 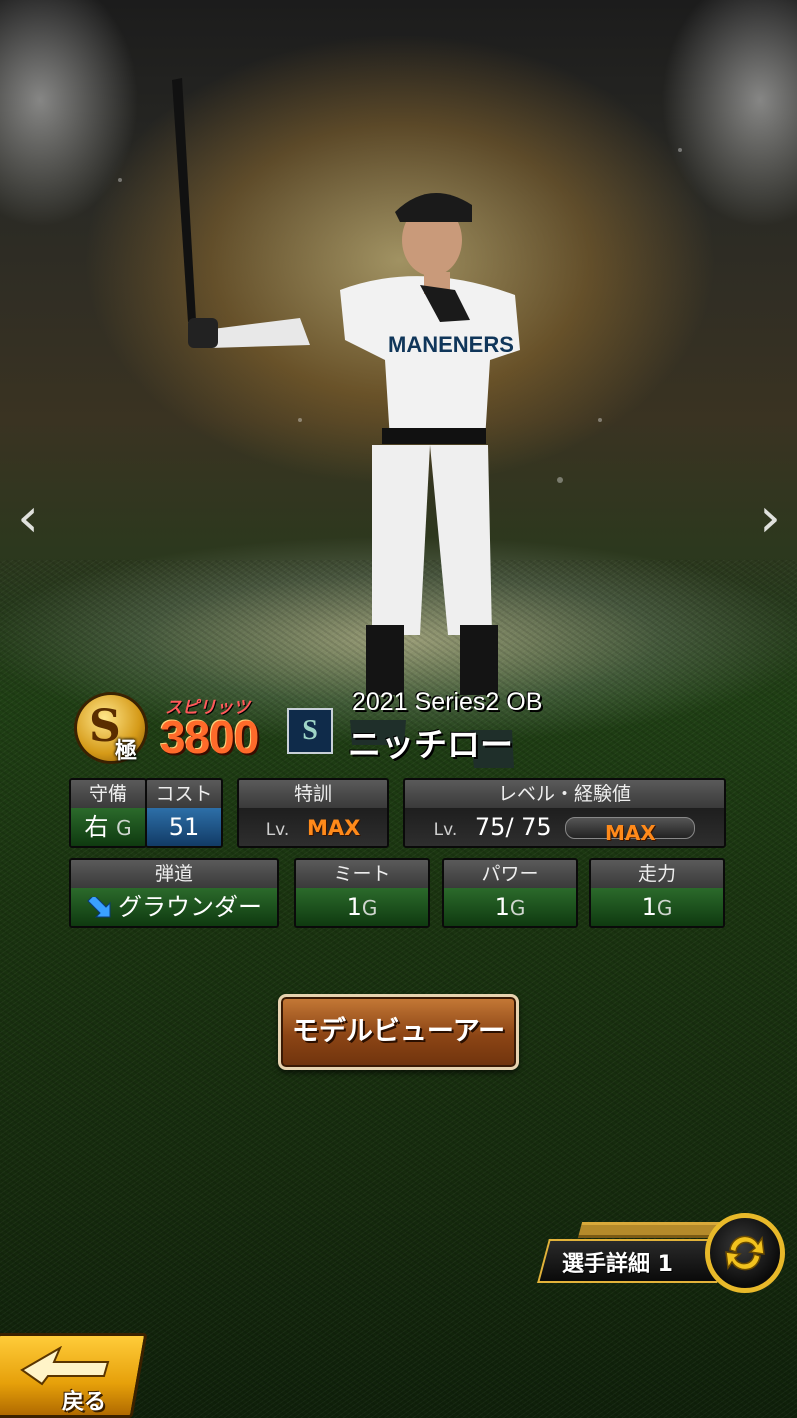 I want to click on training-value-cell: Lv. MAX, so click(x=313, y=827).